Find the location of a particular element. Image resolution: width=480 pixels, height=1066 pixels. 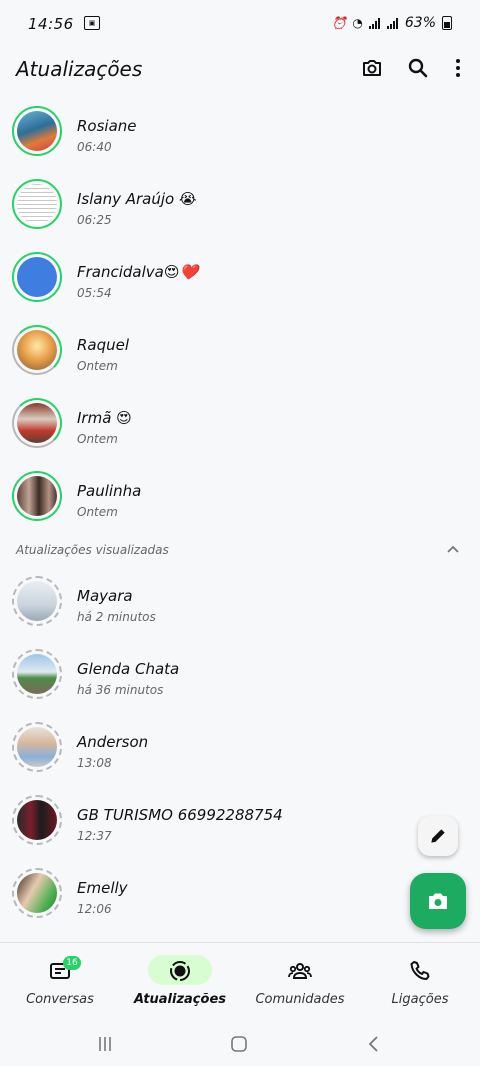

status-time: 12:37 is located at coordinates (94, 836).